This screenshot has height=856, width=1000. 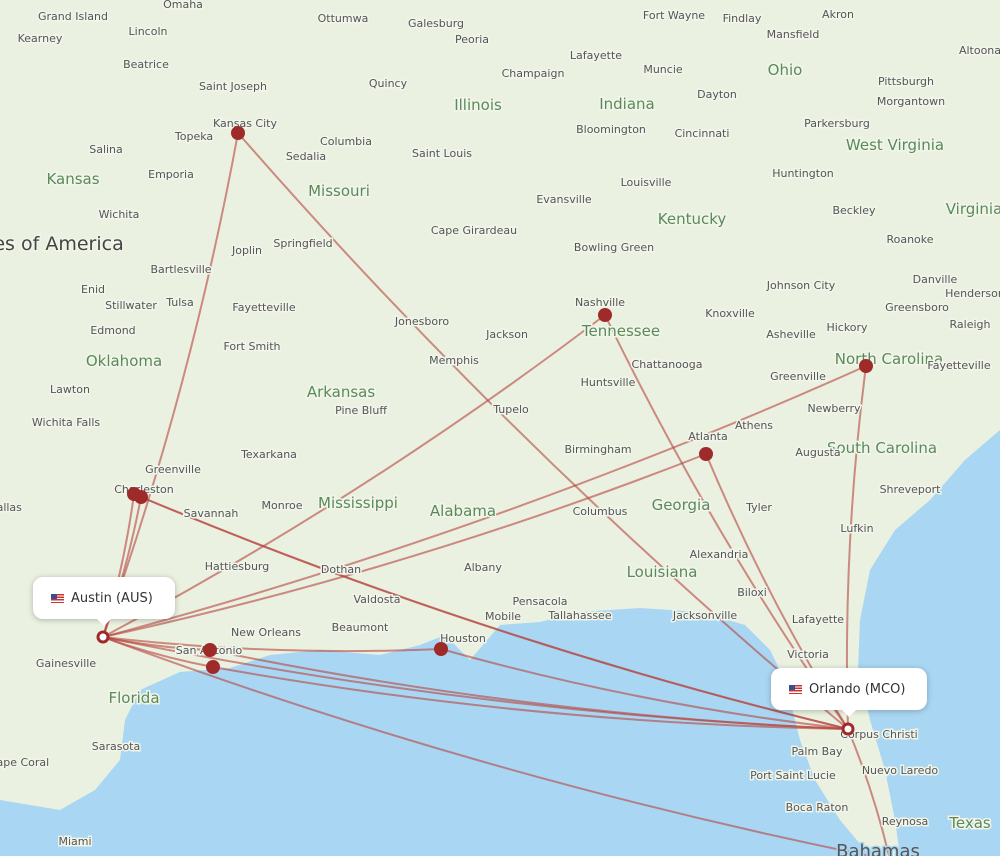 I want to click on place-label-city: Raleigh, so click(x=970, y=324).